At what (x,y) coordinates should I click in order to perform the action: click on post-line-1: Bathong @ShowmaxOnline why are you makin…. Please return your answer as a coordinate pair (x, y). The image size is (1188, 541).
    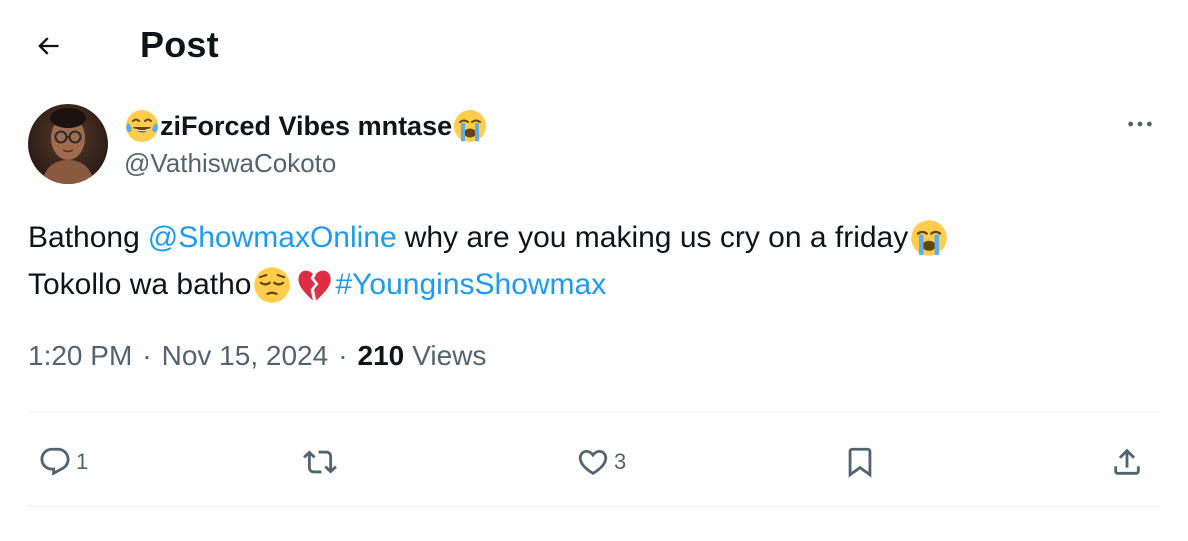
    Looking at the image, I should click on (588, 237).